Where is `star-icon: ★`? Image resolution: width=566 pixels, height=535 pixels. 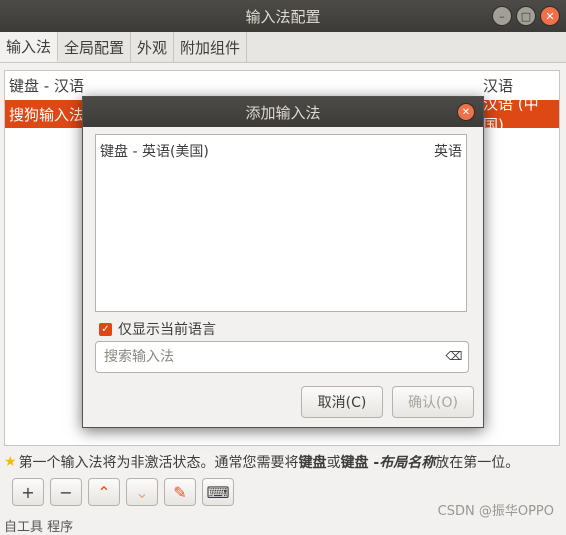 star-icon: ★ is located at coordinates (10, 462).